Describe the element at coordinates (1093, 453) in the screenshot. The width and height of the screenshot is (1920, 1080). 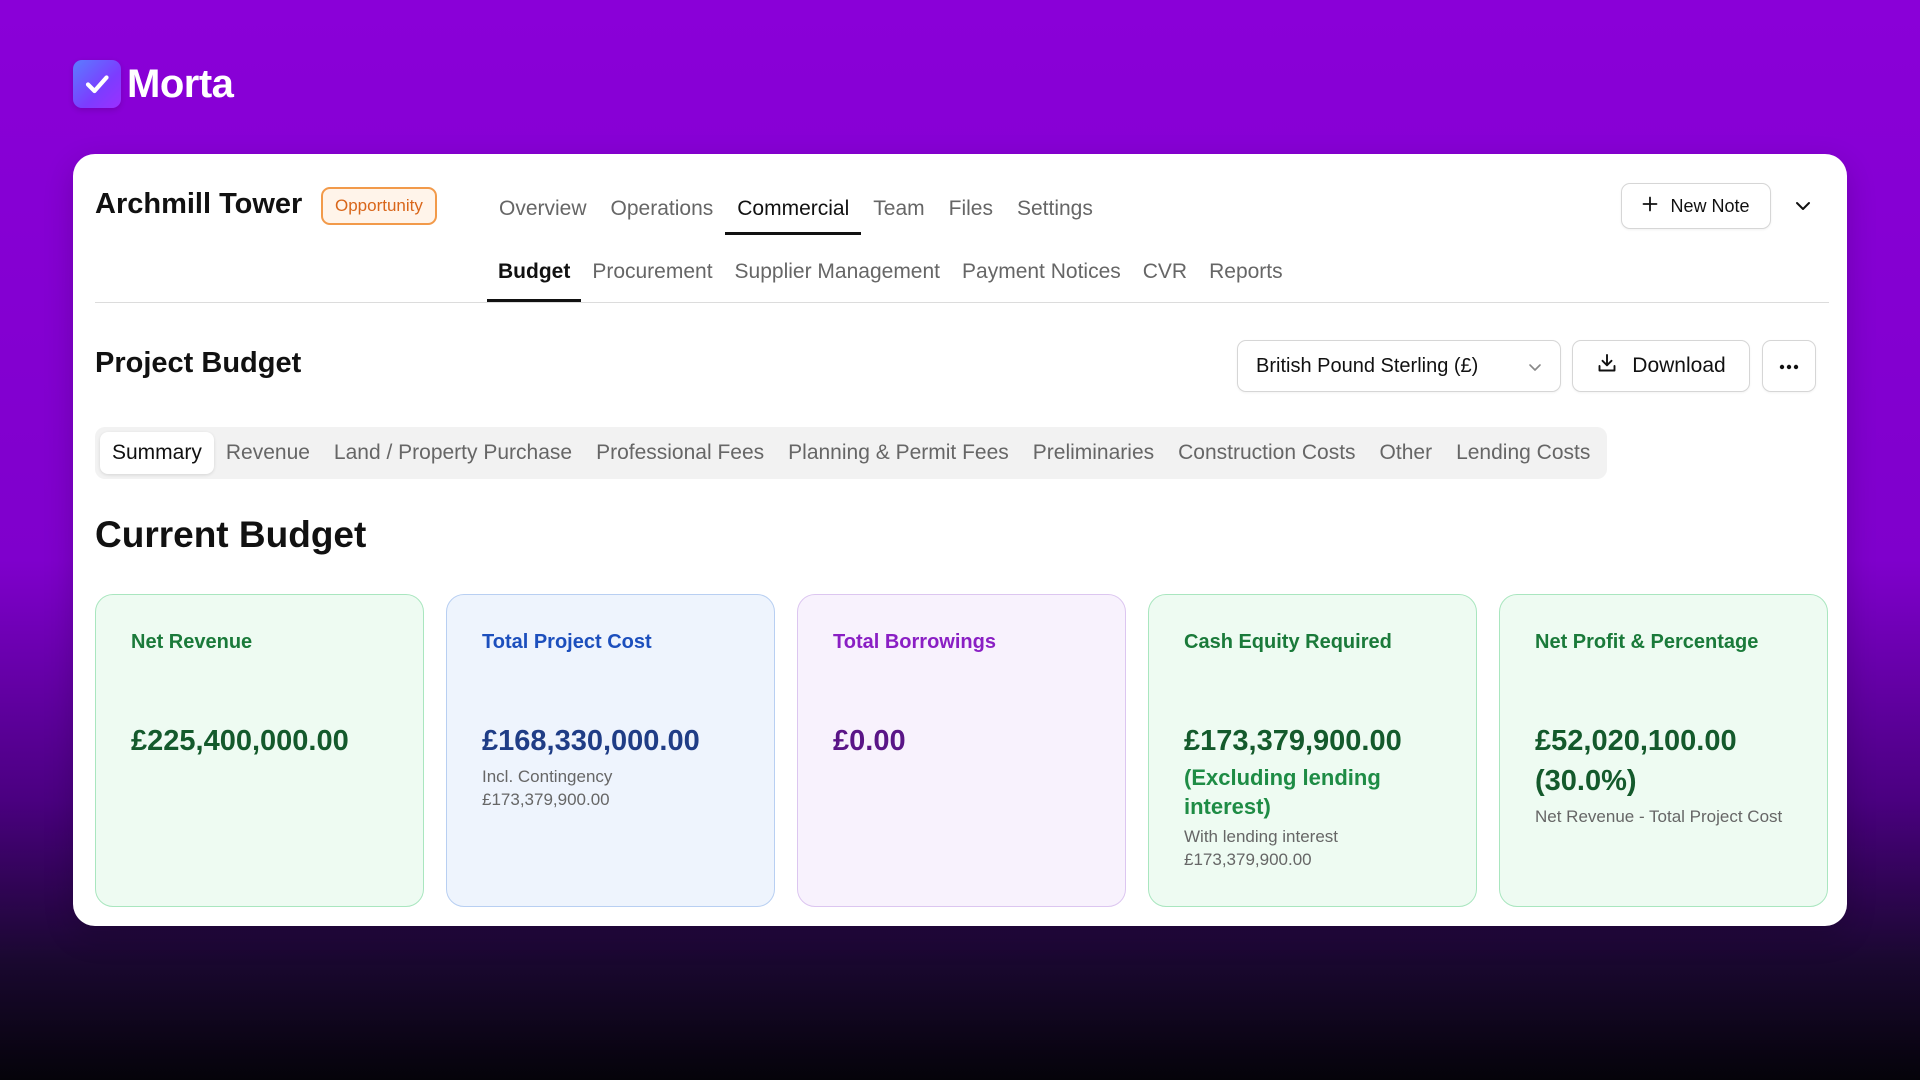
I see `seg-preliminaries: Preliminaries` at that location.